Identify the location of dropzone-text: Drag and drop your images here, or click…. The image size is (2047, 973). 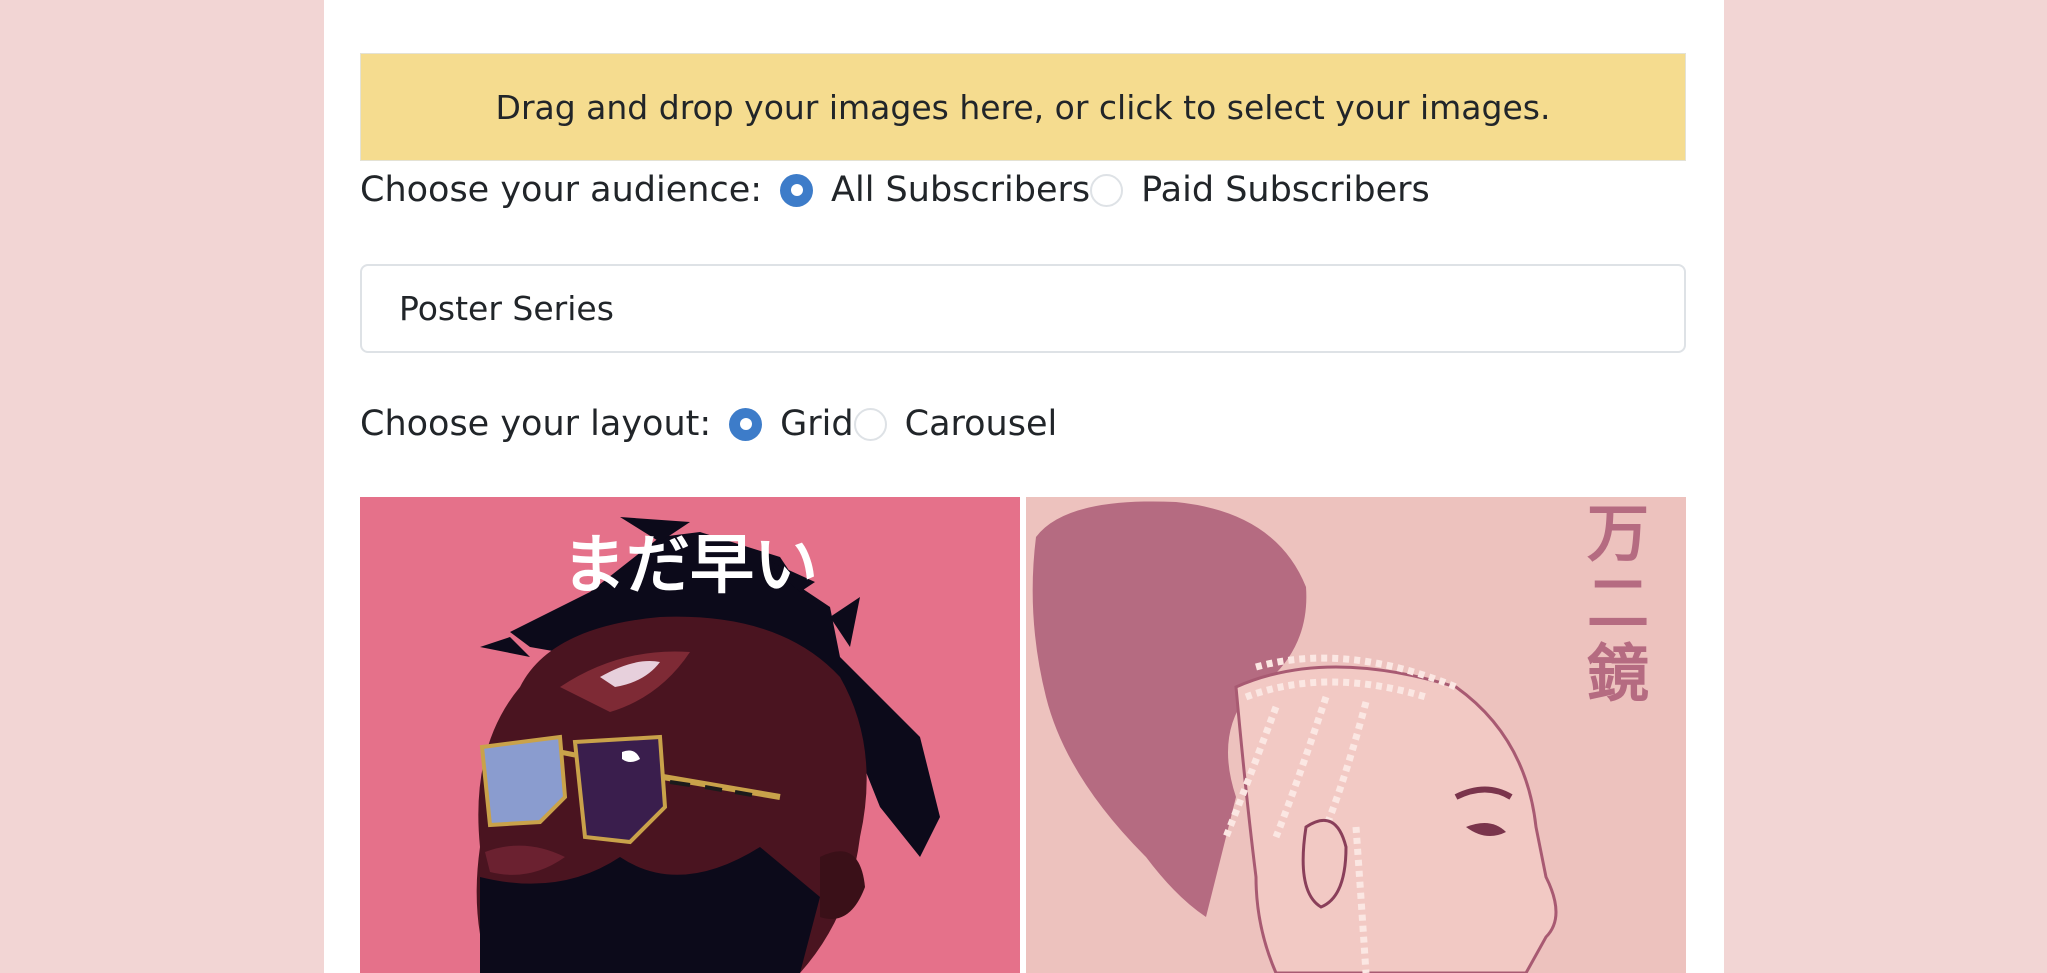
(1023, 107).